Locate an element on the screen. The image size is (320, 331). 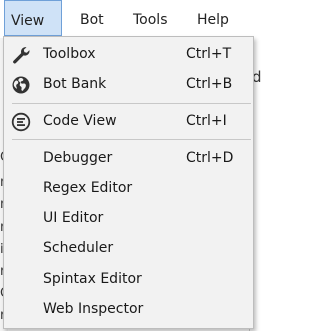
menu-item-shortcut: Ctrl+T is located at coordinates (209, 54).